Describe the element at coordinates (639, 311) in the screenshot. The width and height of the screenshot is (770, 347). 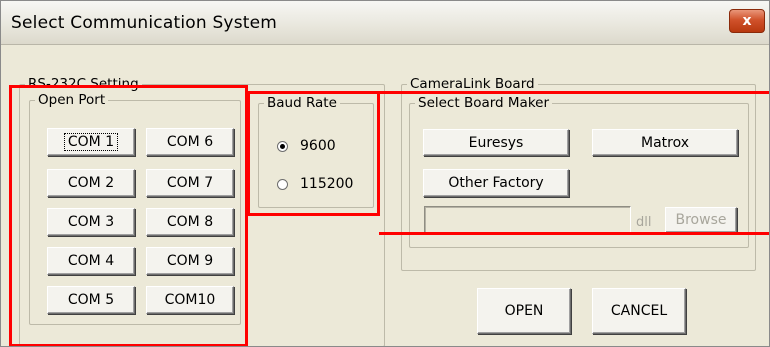
I see `cancel-button: CANCEL` at that location.